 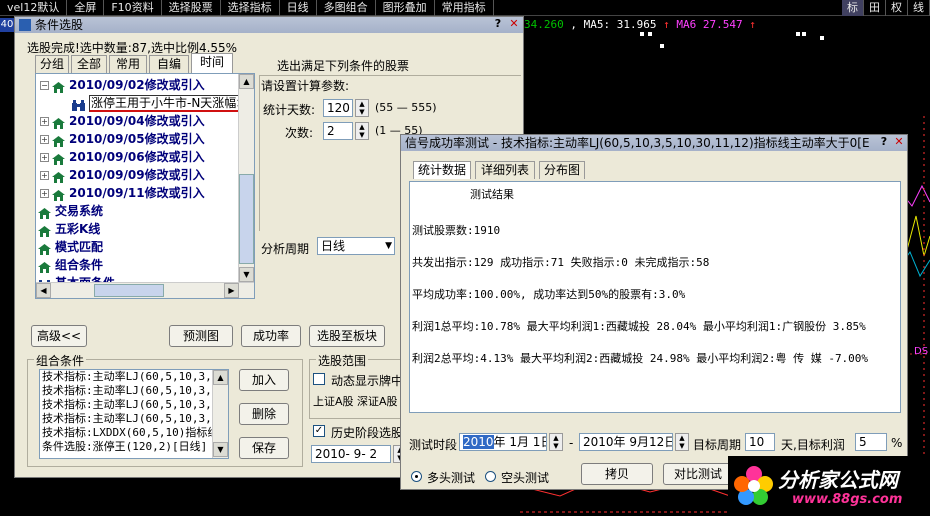 I want to click on tree-item-label: 五彩K线, so click(x=78, y=229).